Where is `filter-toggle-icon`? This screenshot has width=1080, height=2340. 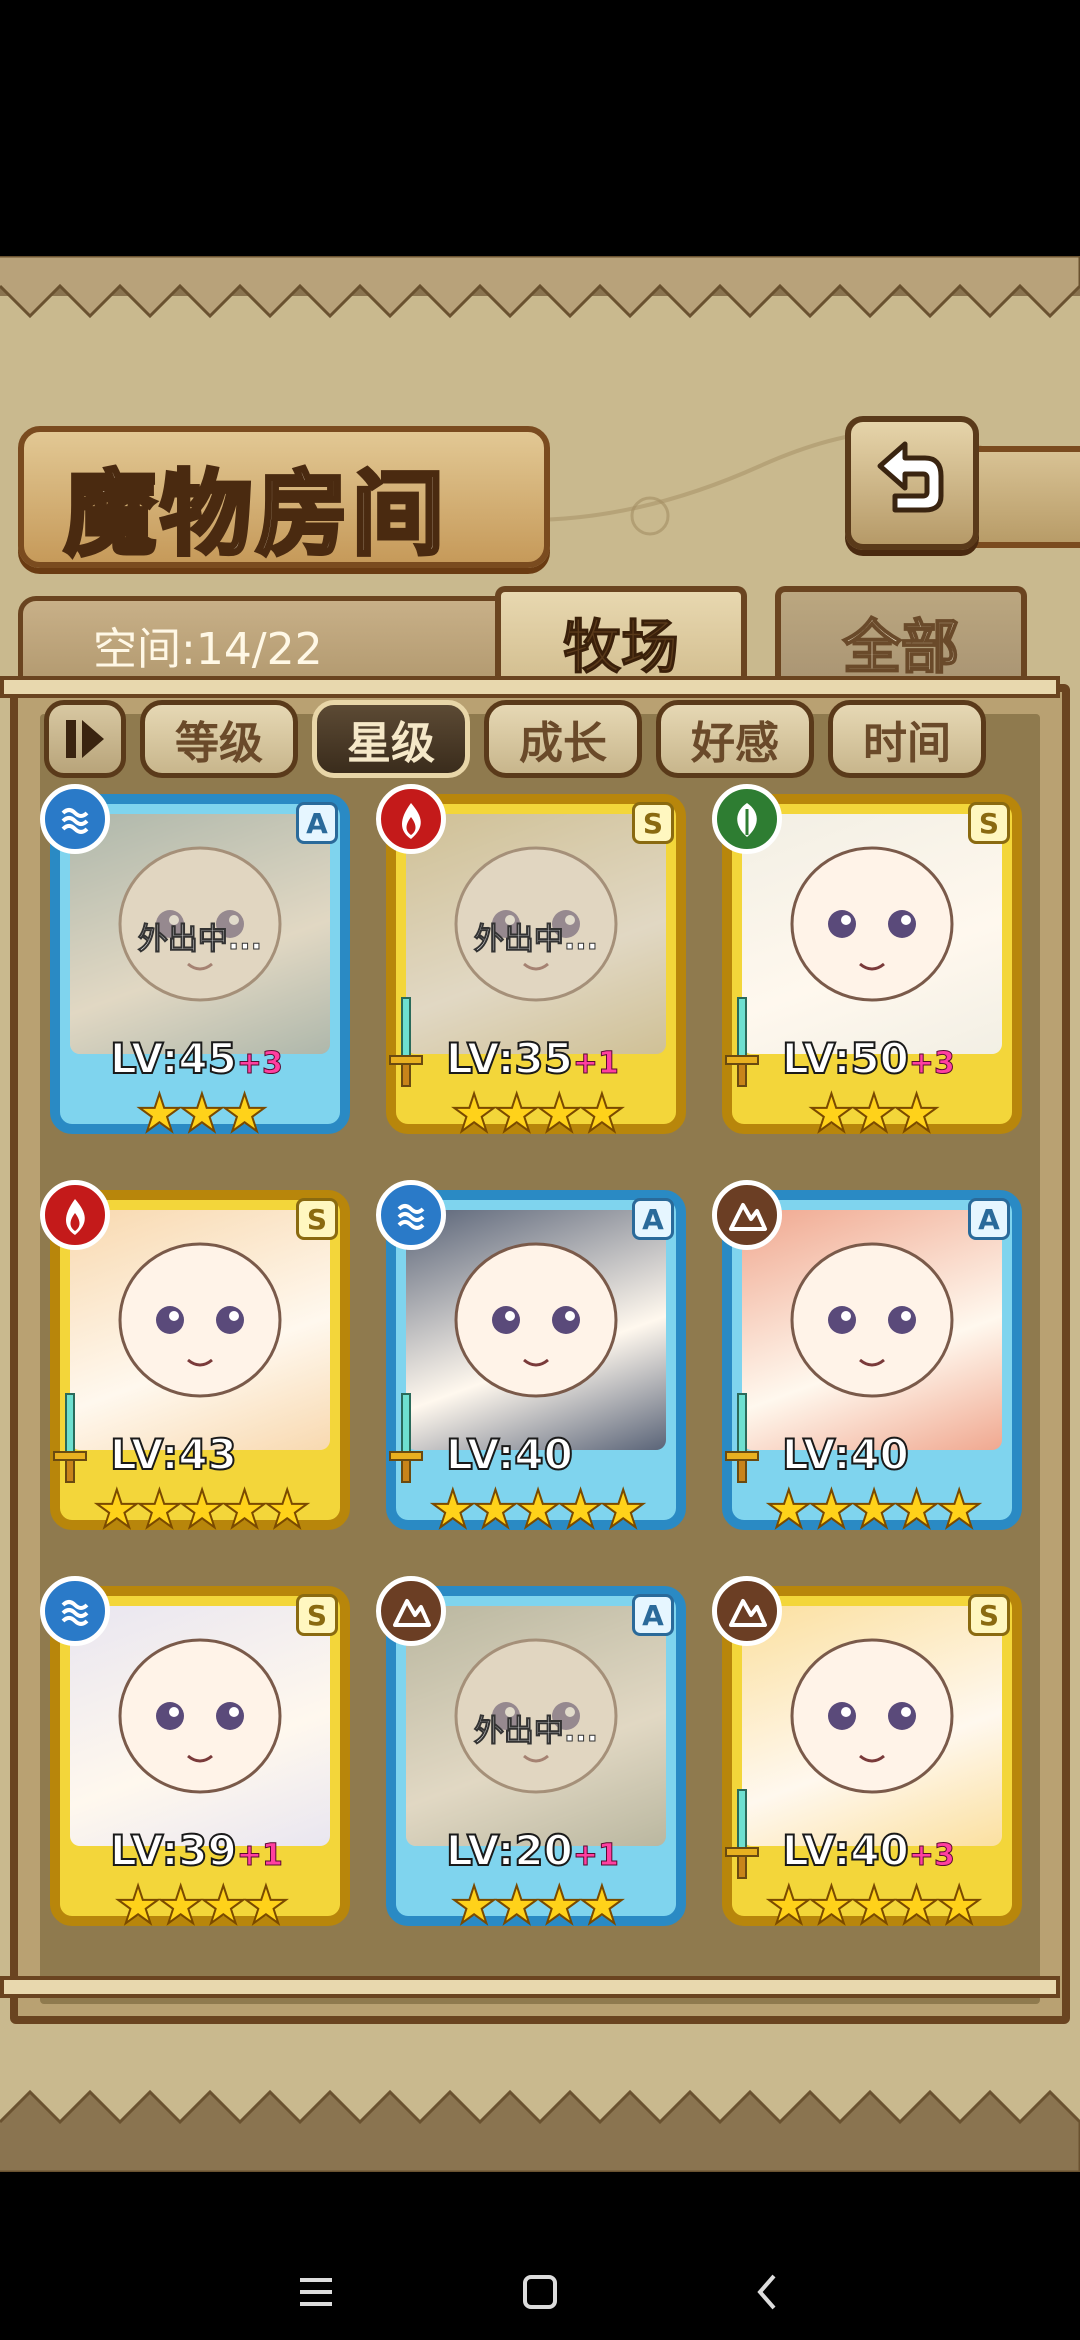
filter-toggle-icon is located at coordinates (85, 739).